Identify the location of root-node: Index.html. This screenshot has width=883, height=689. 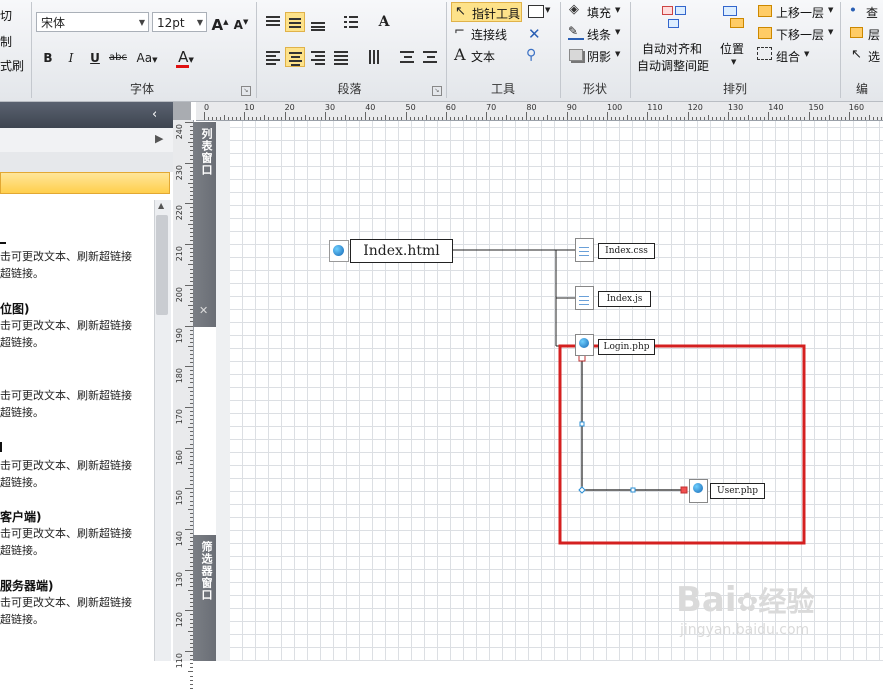
(401, 251).